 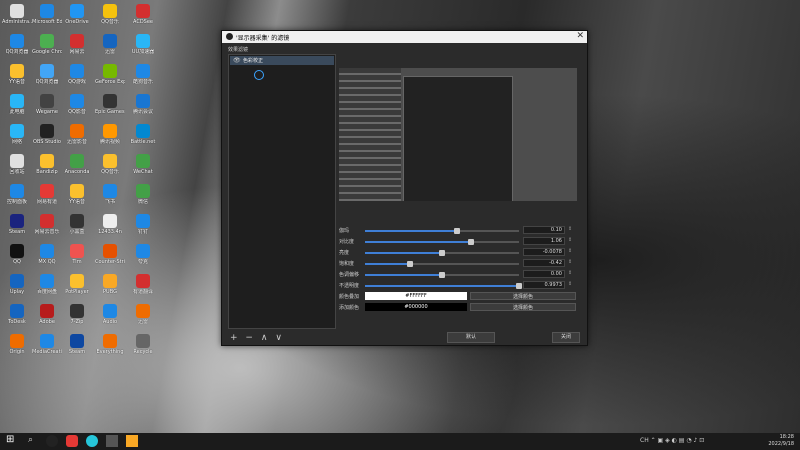 What do you see at coordinates (110, 317) in the screenshot?
I see `desktop-icon: Audio` at bounding box center [110, 317].